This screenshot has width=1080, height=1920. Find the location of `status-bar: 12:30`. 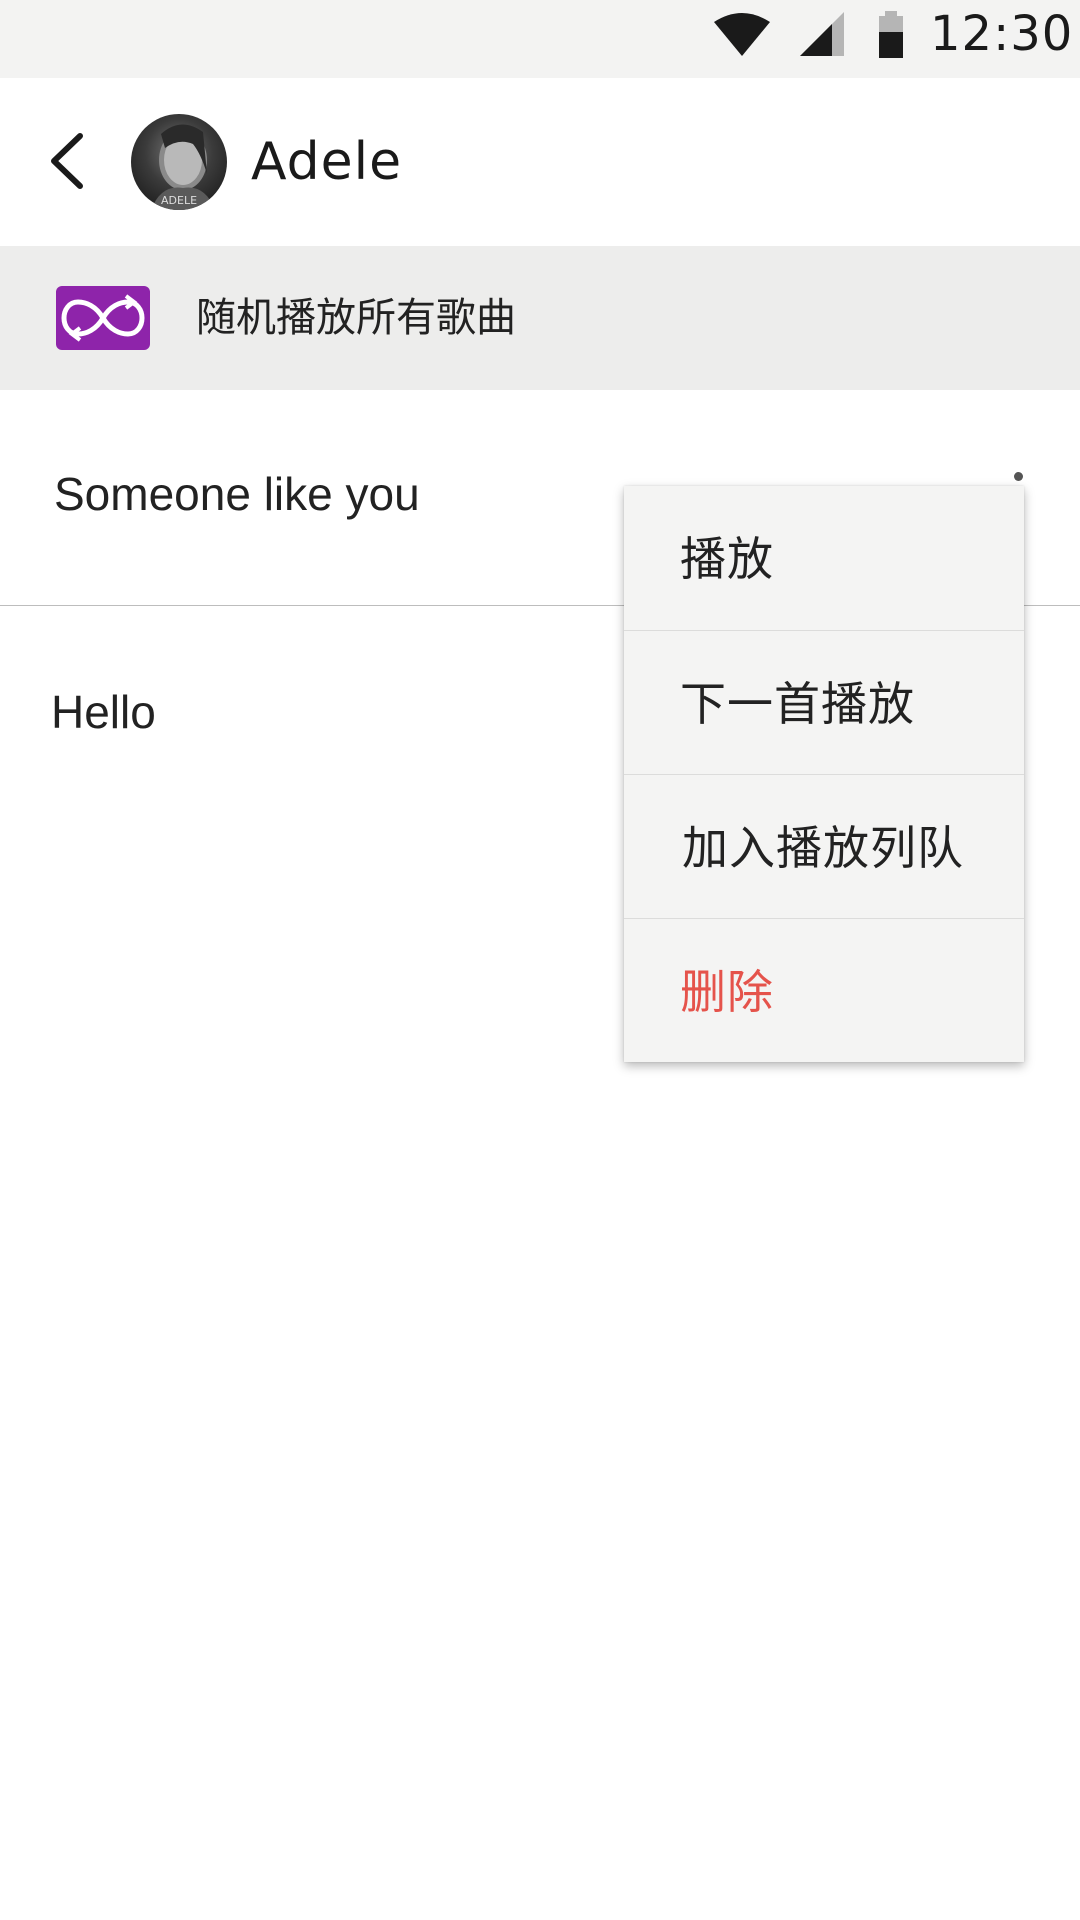

status-bar: 12:30 is located at coordinates (540, 39).